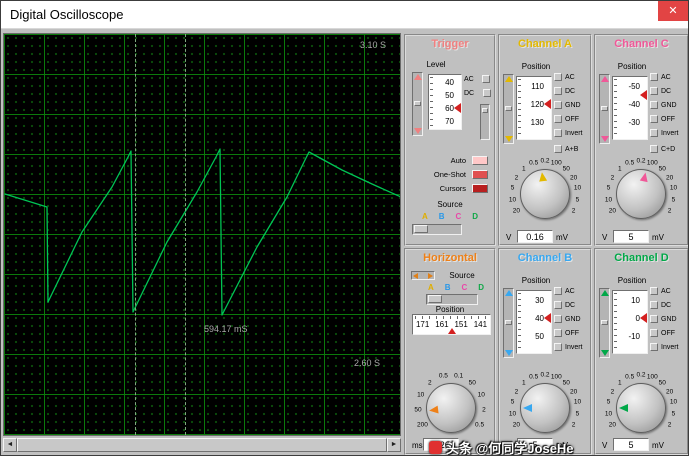  I want to click on dial-scale-label: 50, so click(566, 383).